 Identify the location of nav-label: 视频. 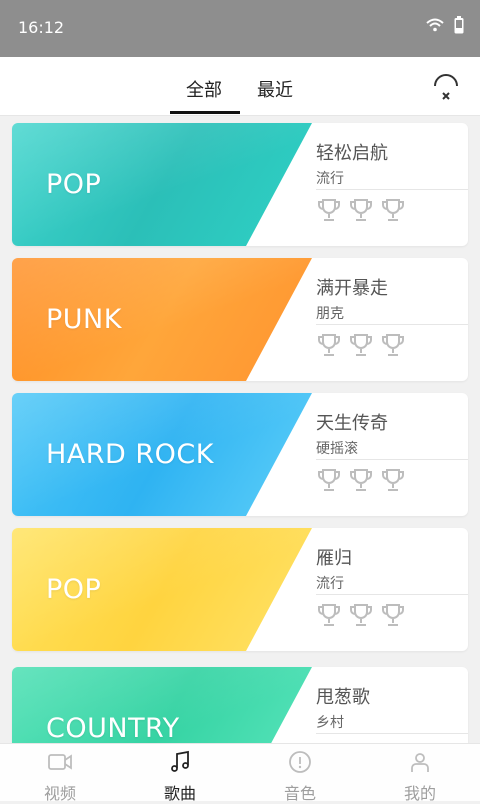
(59, 793).